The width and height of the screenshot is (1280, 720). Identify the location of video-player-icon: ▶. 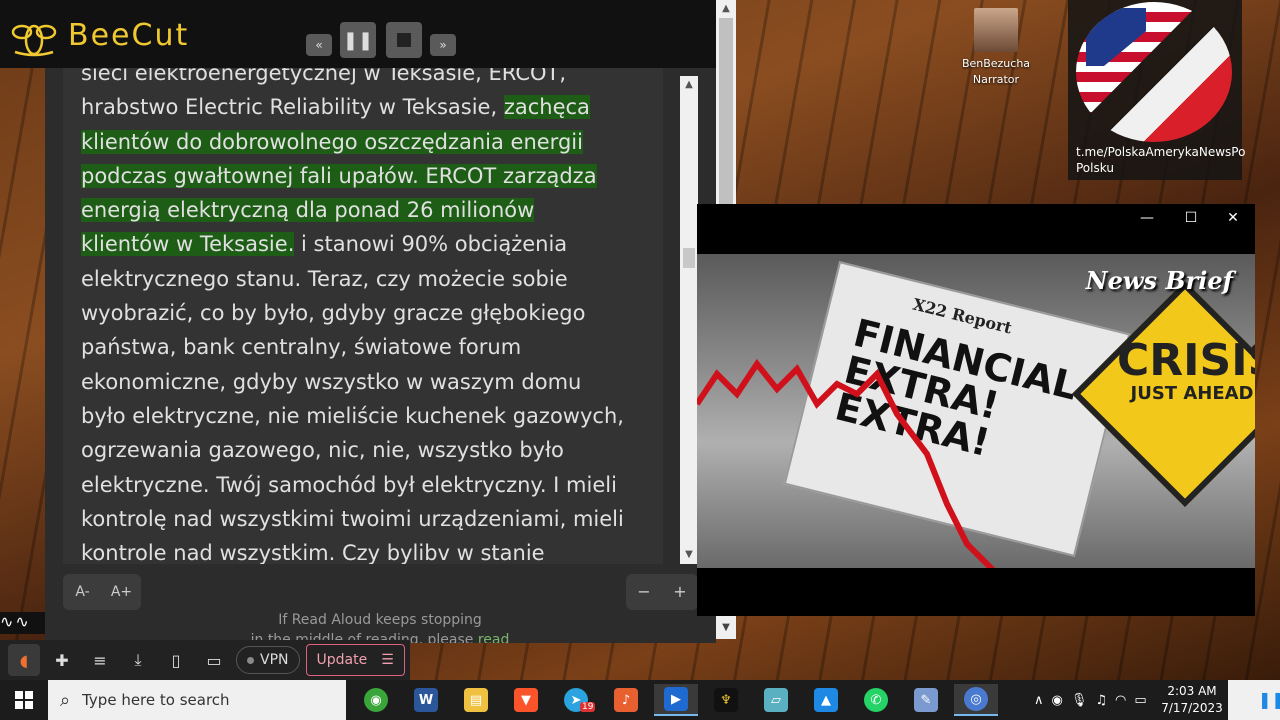
(676, 699).